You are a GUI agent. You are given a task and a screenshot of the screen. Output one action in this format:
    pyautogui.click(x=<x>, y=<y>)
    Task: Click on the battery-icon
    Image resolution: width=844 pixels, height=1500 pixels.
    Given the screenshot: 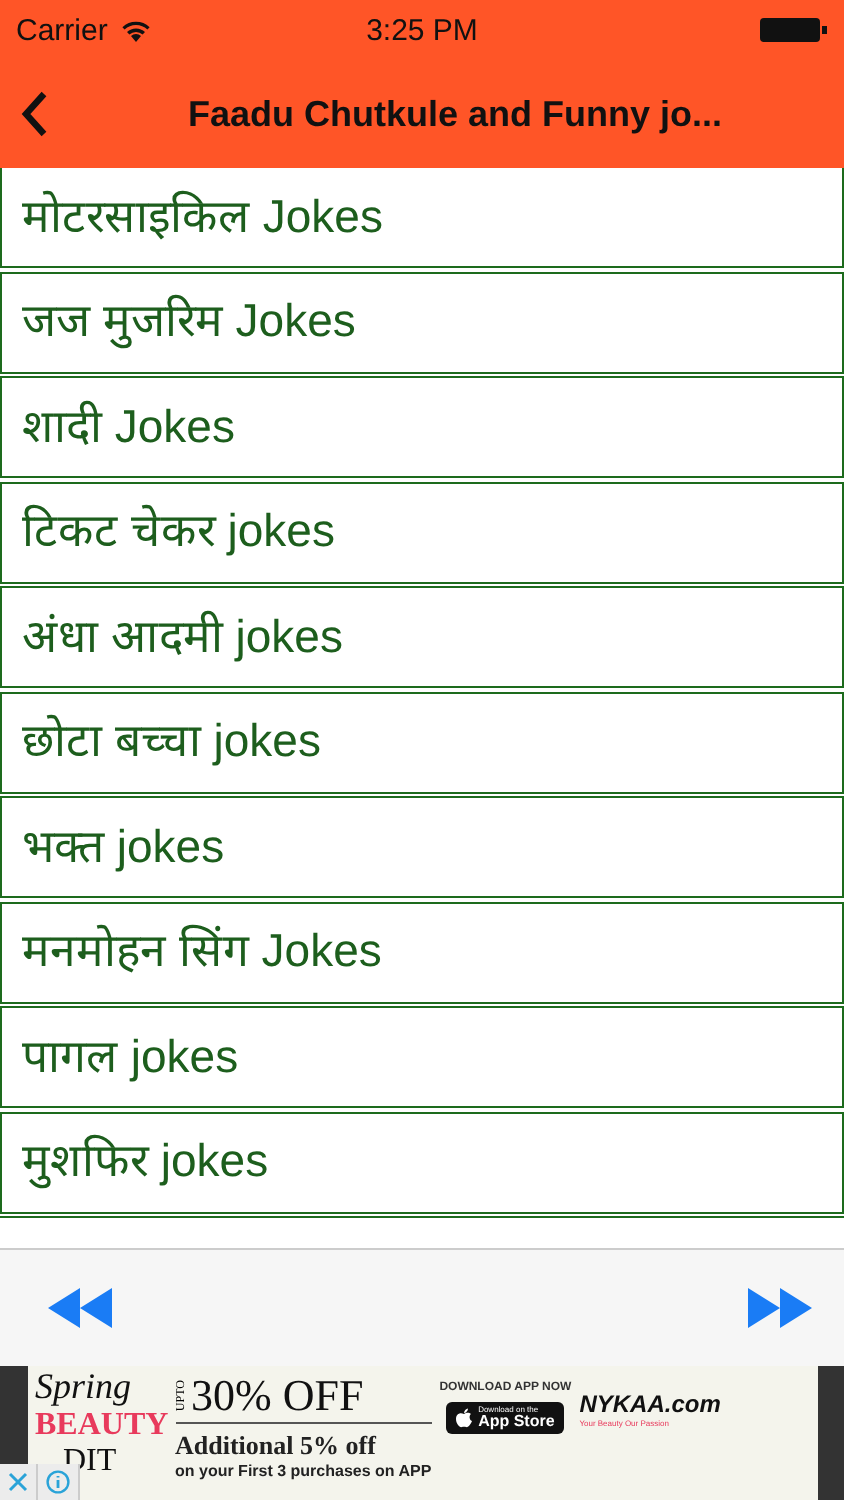 What is the action you would take?
    pyautogui.click(x=794, y=30)
    